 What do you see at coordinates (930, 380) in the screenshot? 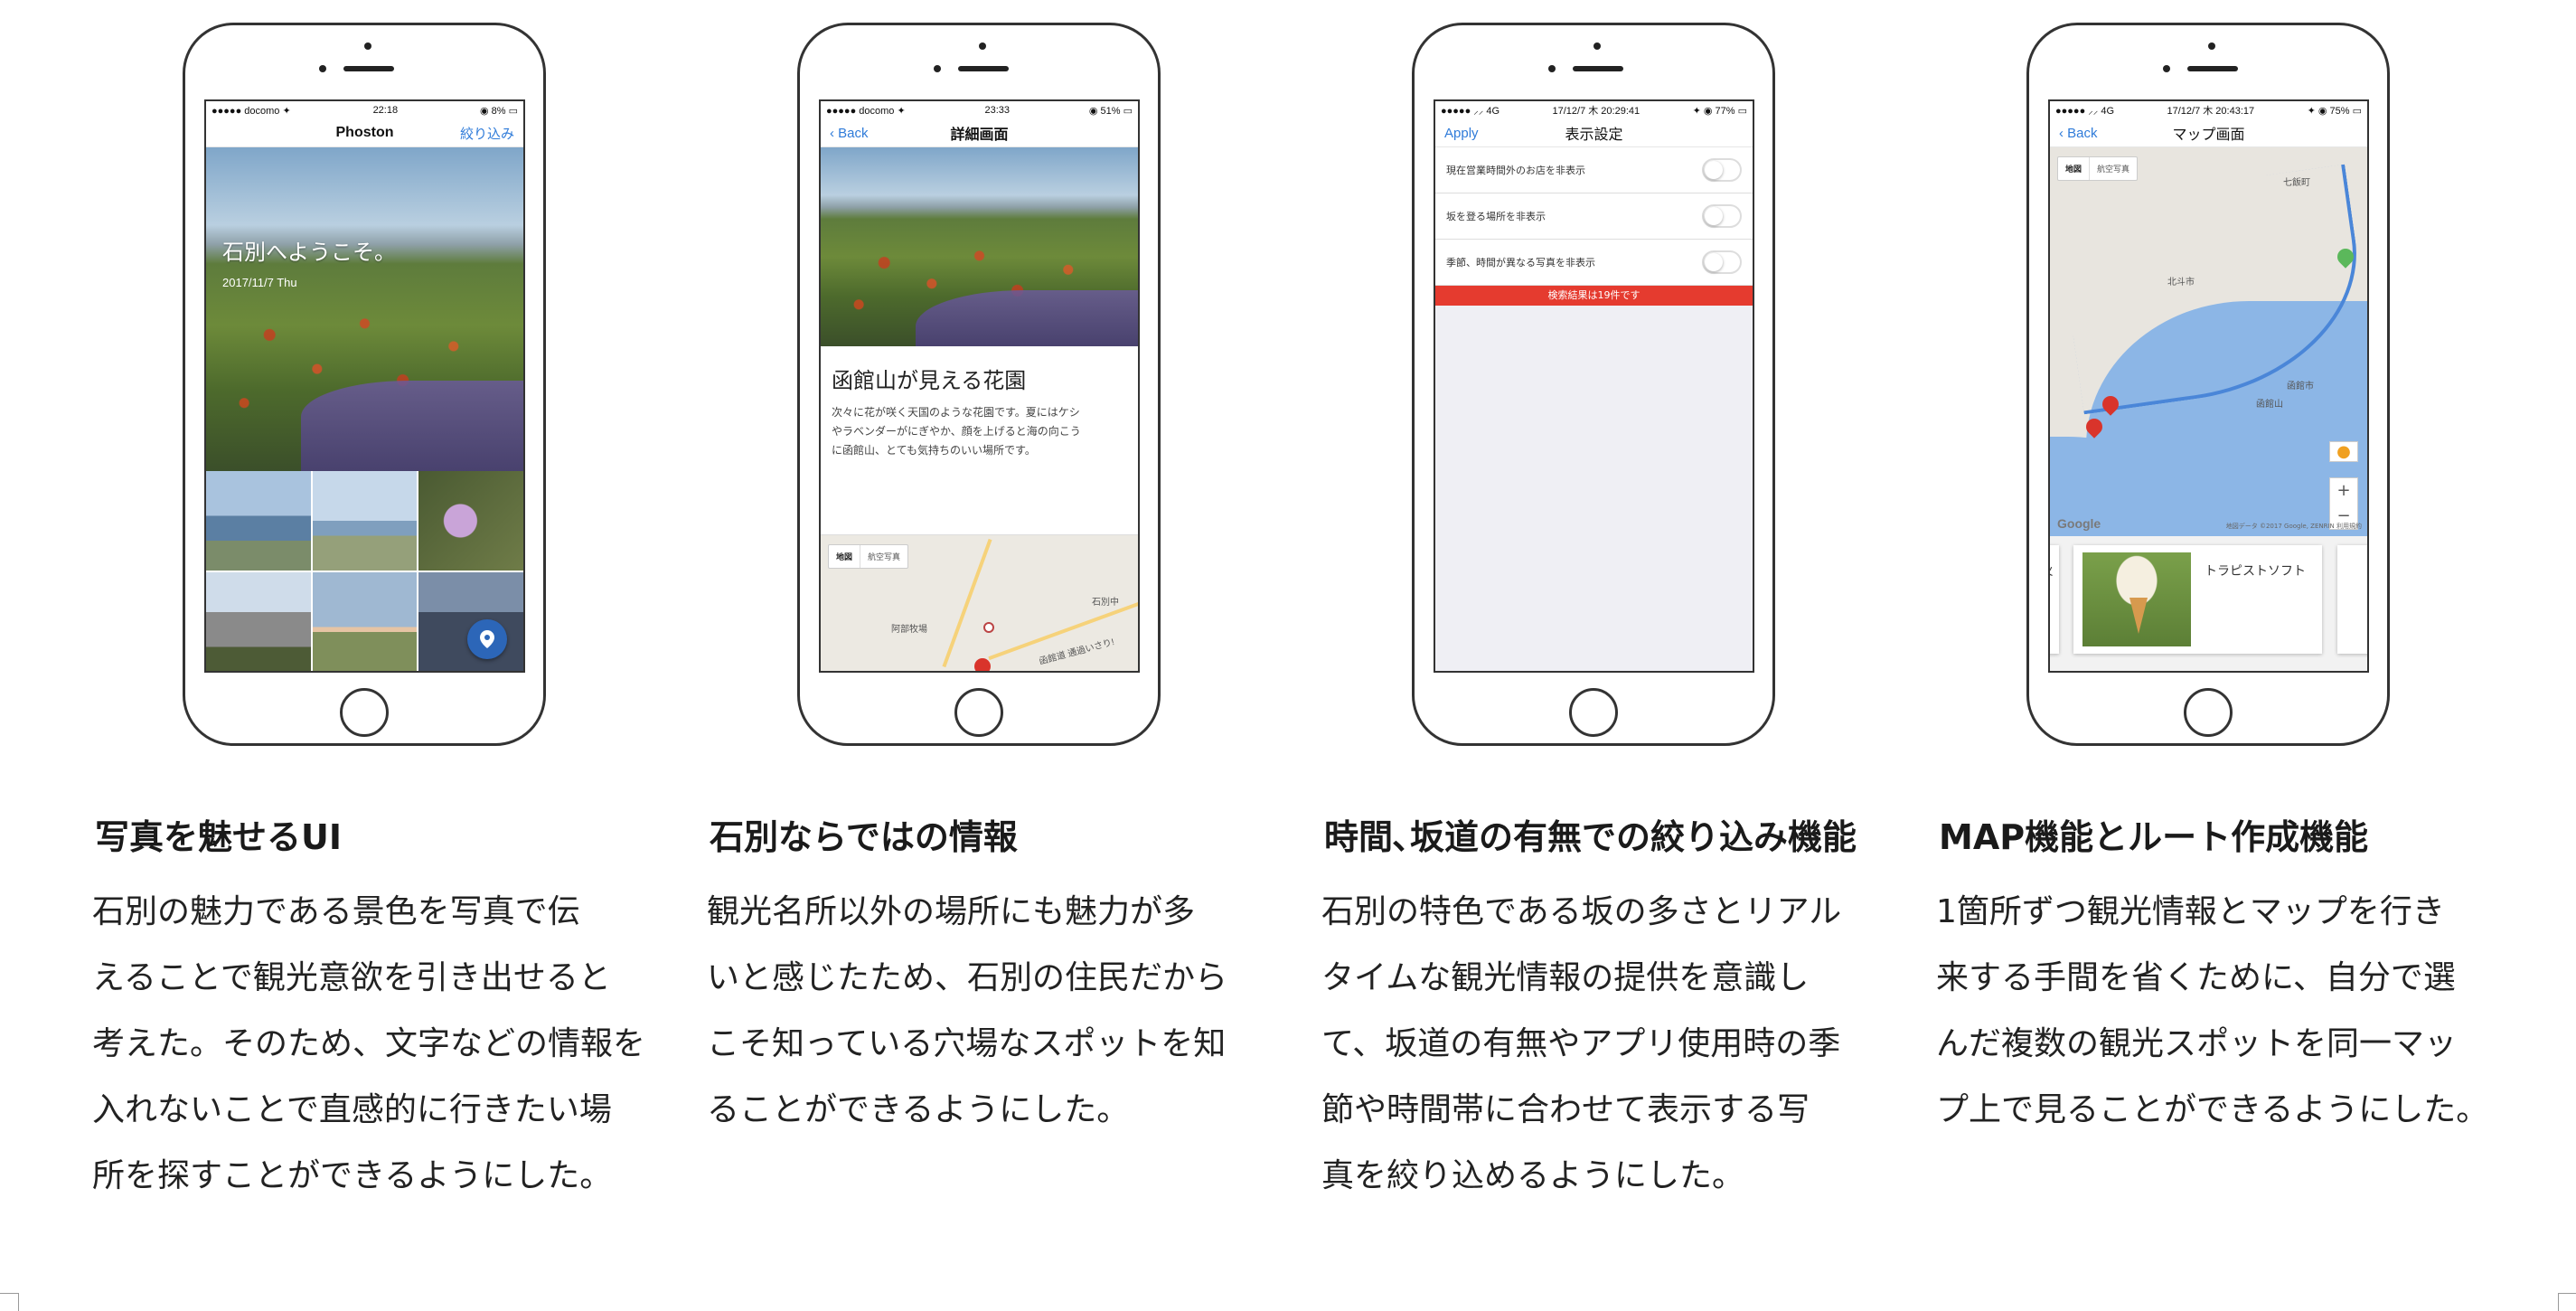
I see `spot-title: 函館山が見える花園` at bounding box center [930, 380].